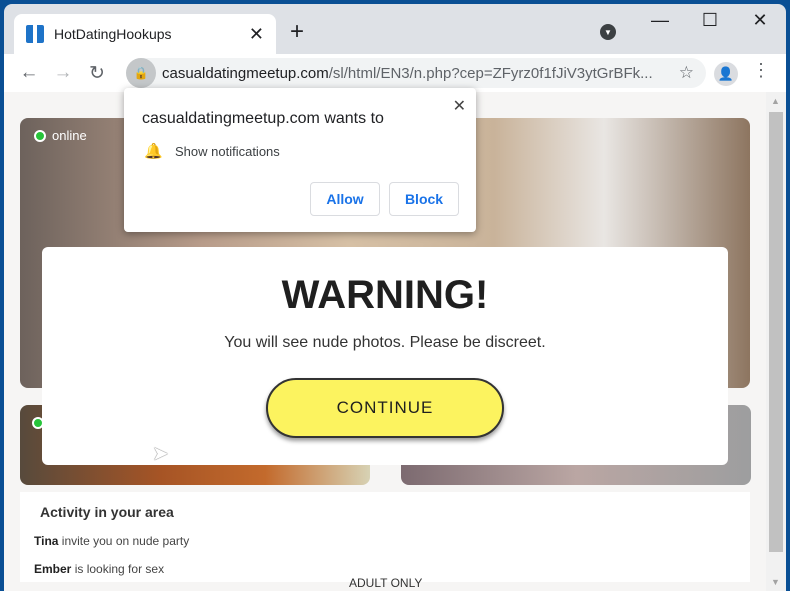  What do you see at coordinates (40, 135) in the screenshot?
I see `online-dot-icon` at bounding box center [40, 135].